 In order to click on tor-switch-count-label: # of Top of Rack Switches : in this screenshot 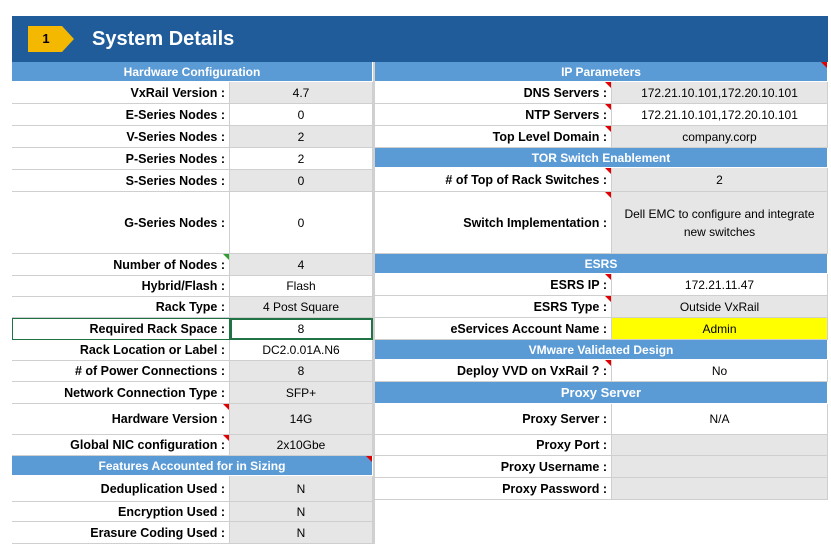, I will do `click(493, 180)`.